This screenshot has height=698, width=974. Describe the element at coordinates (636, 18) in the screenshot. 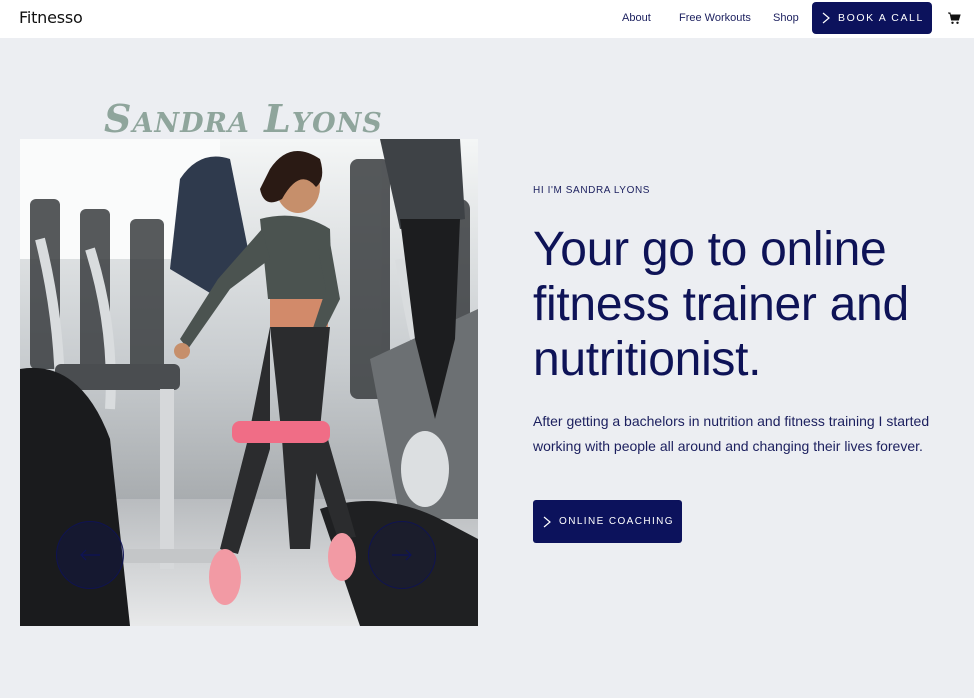

I see `nav-about: About` at that location.